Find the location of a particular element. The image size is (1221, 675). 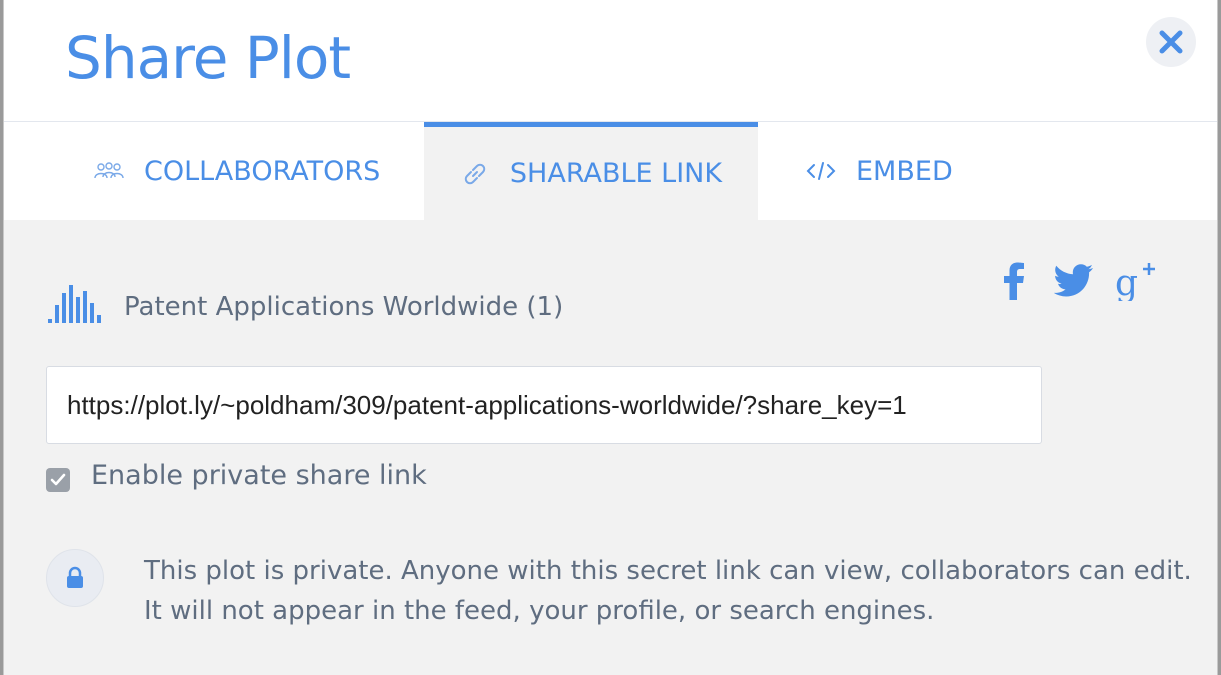

private-link-checkbox is located at coordinates (58, 480).